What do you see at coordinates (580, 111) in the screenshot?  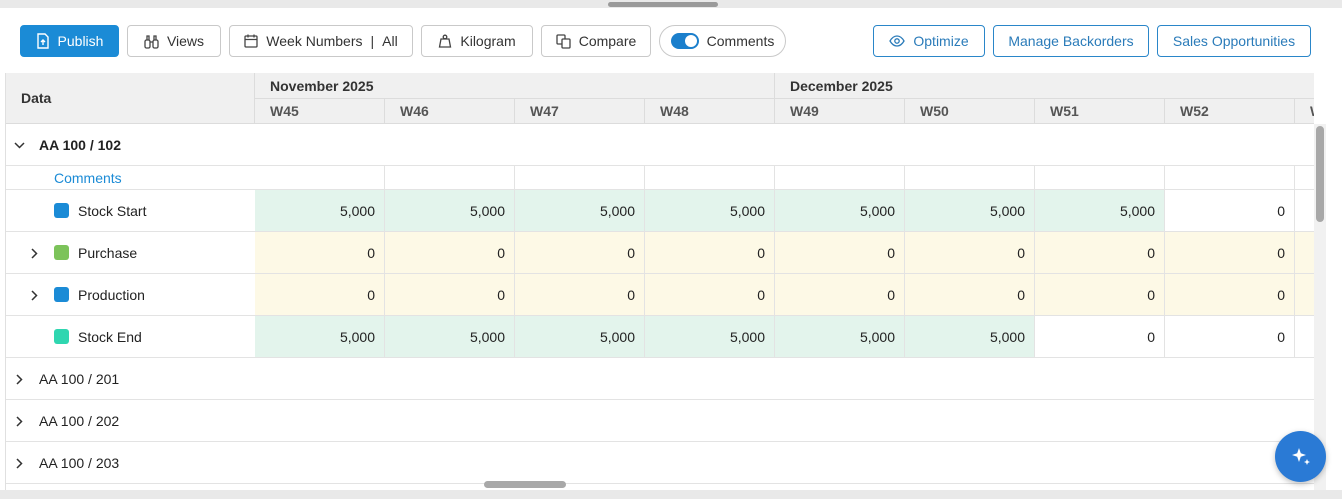 I see `week-header: W47` at bounding box center [580, 111].